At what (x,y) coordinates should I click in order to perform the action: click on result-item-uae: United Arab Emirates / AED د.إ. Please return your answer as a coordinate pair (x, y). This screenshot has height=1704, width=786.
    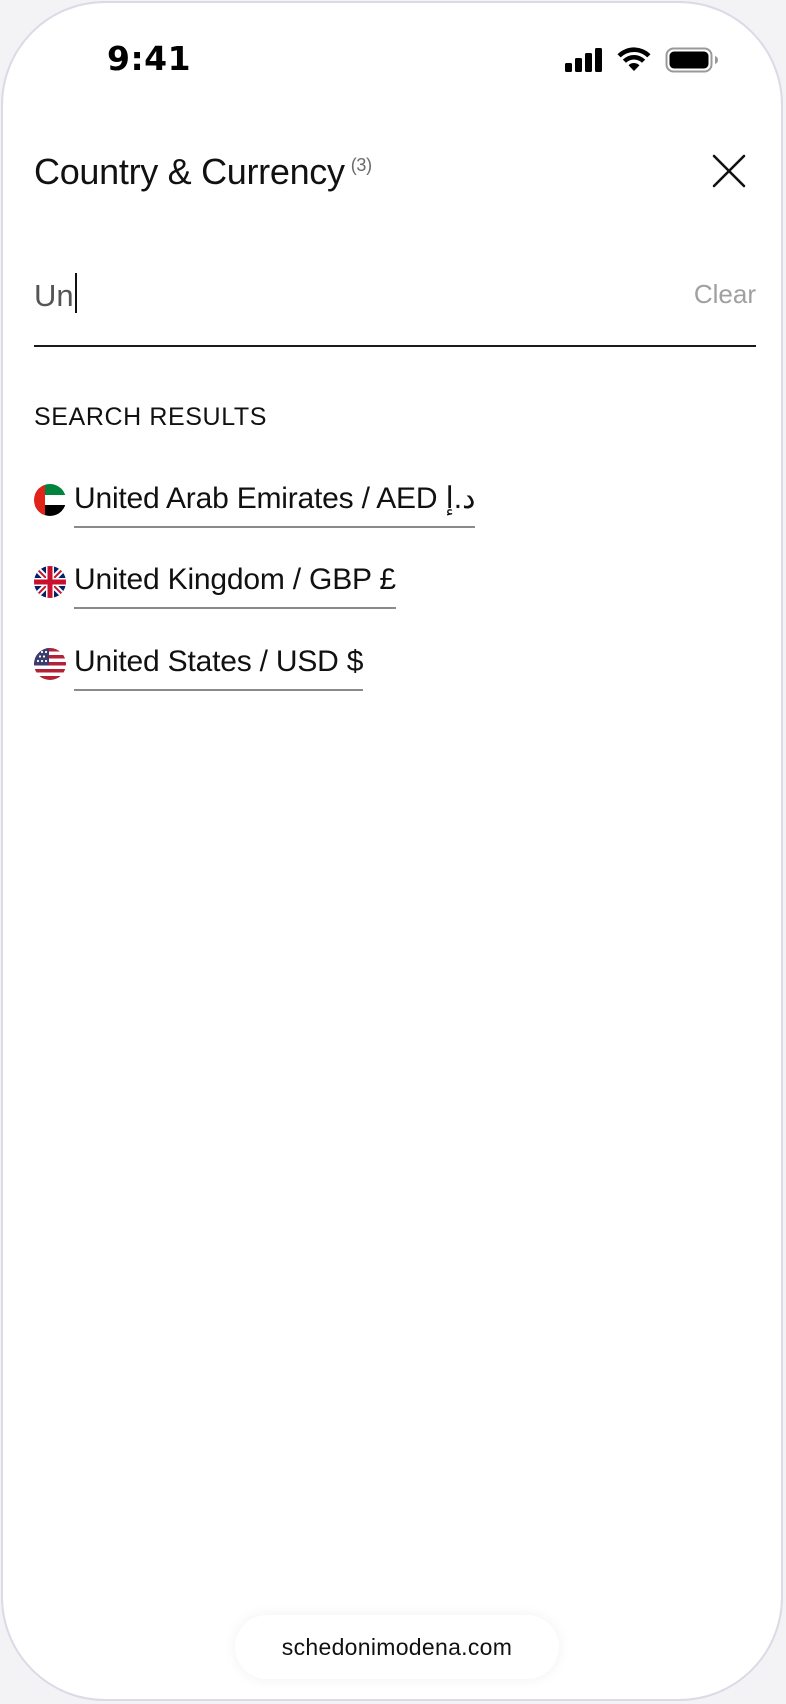
    Looking at the image, I should click on (394, 504).